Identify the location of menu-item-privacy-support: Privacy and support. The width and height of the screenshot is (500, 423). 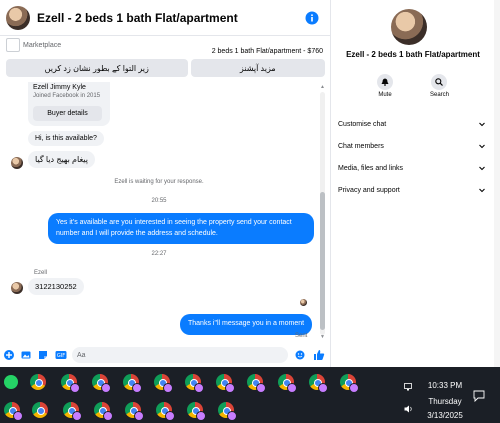
(411, 190).